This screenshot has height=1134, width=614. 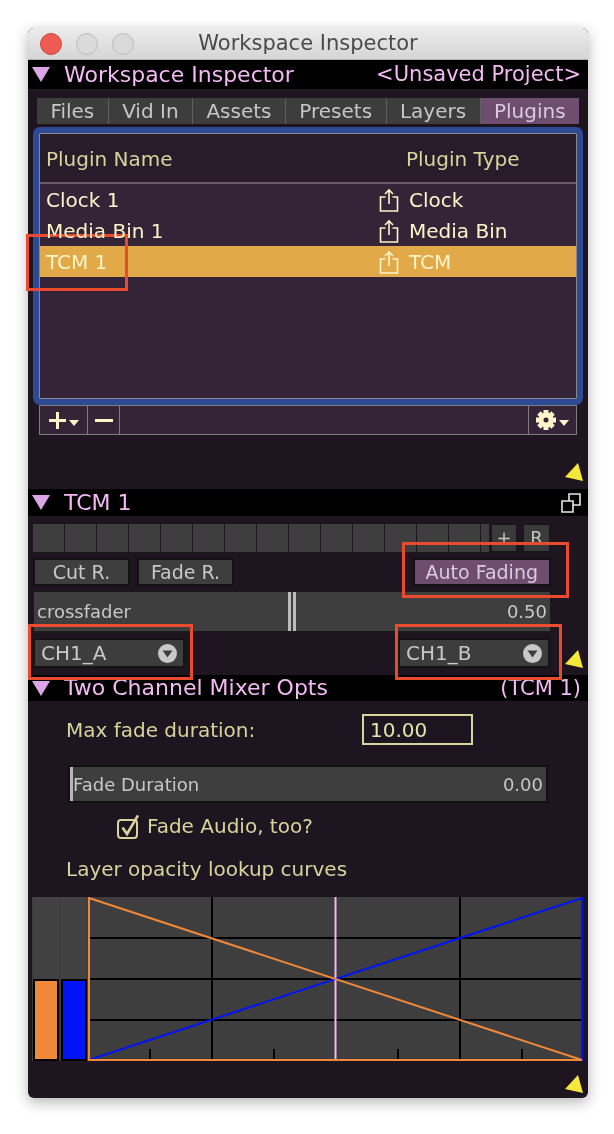 I want to click on slider-label: Fade Duration, so click(x=136, y=784).